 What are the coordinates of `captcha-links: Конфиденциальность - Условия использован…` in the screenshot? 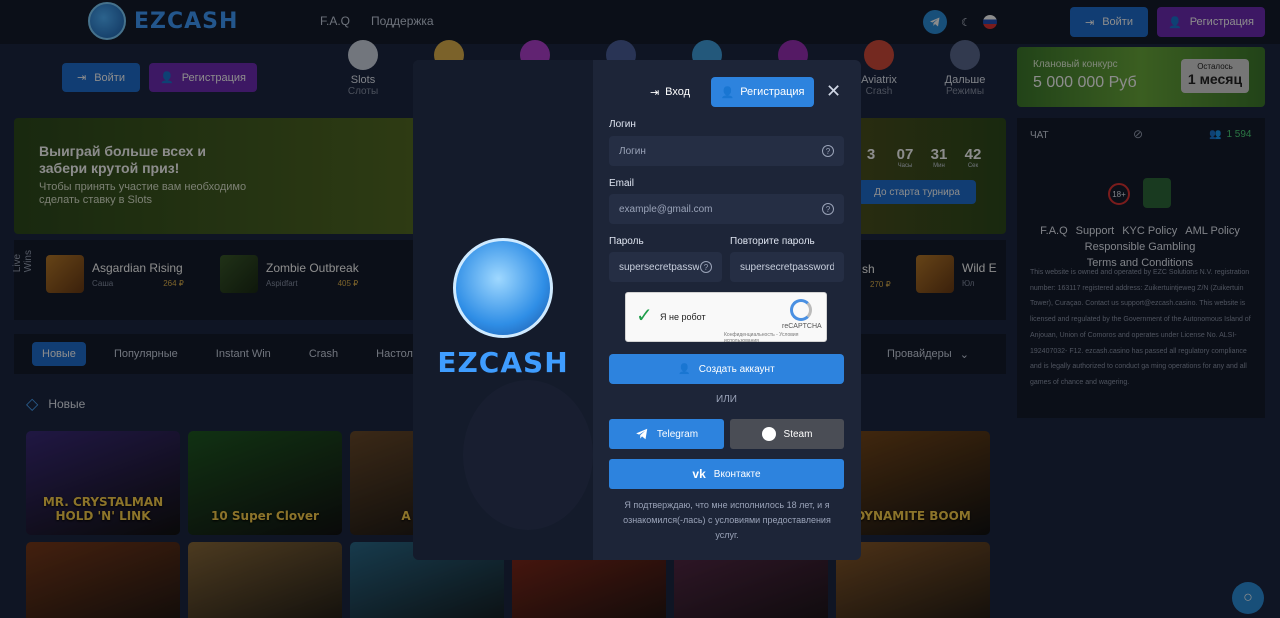 It's located at (775, 338).